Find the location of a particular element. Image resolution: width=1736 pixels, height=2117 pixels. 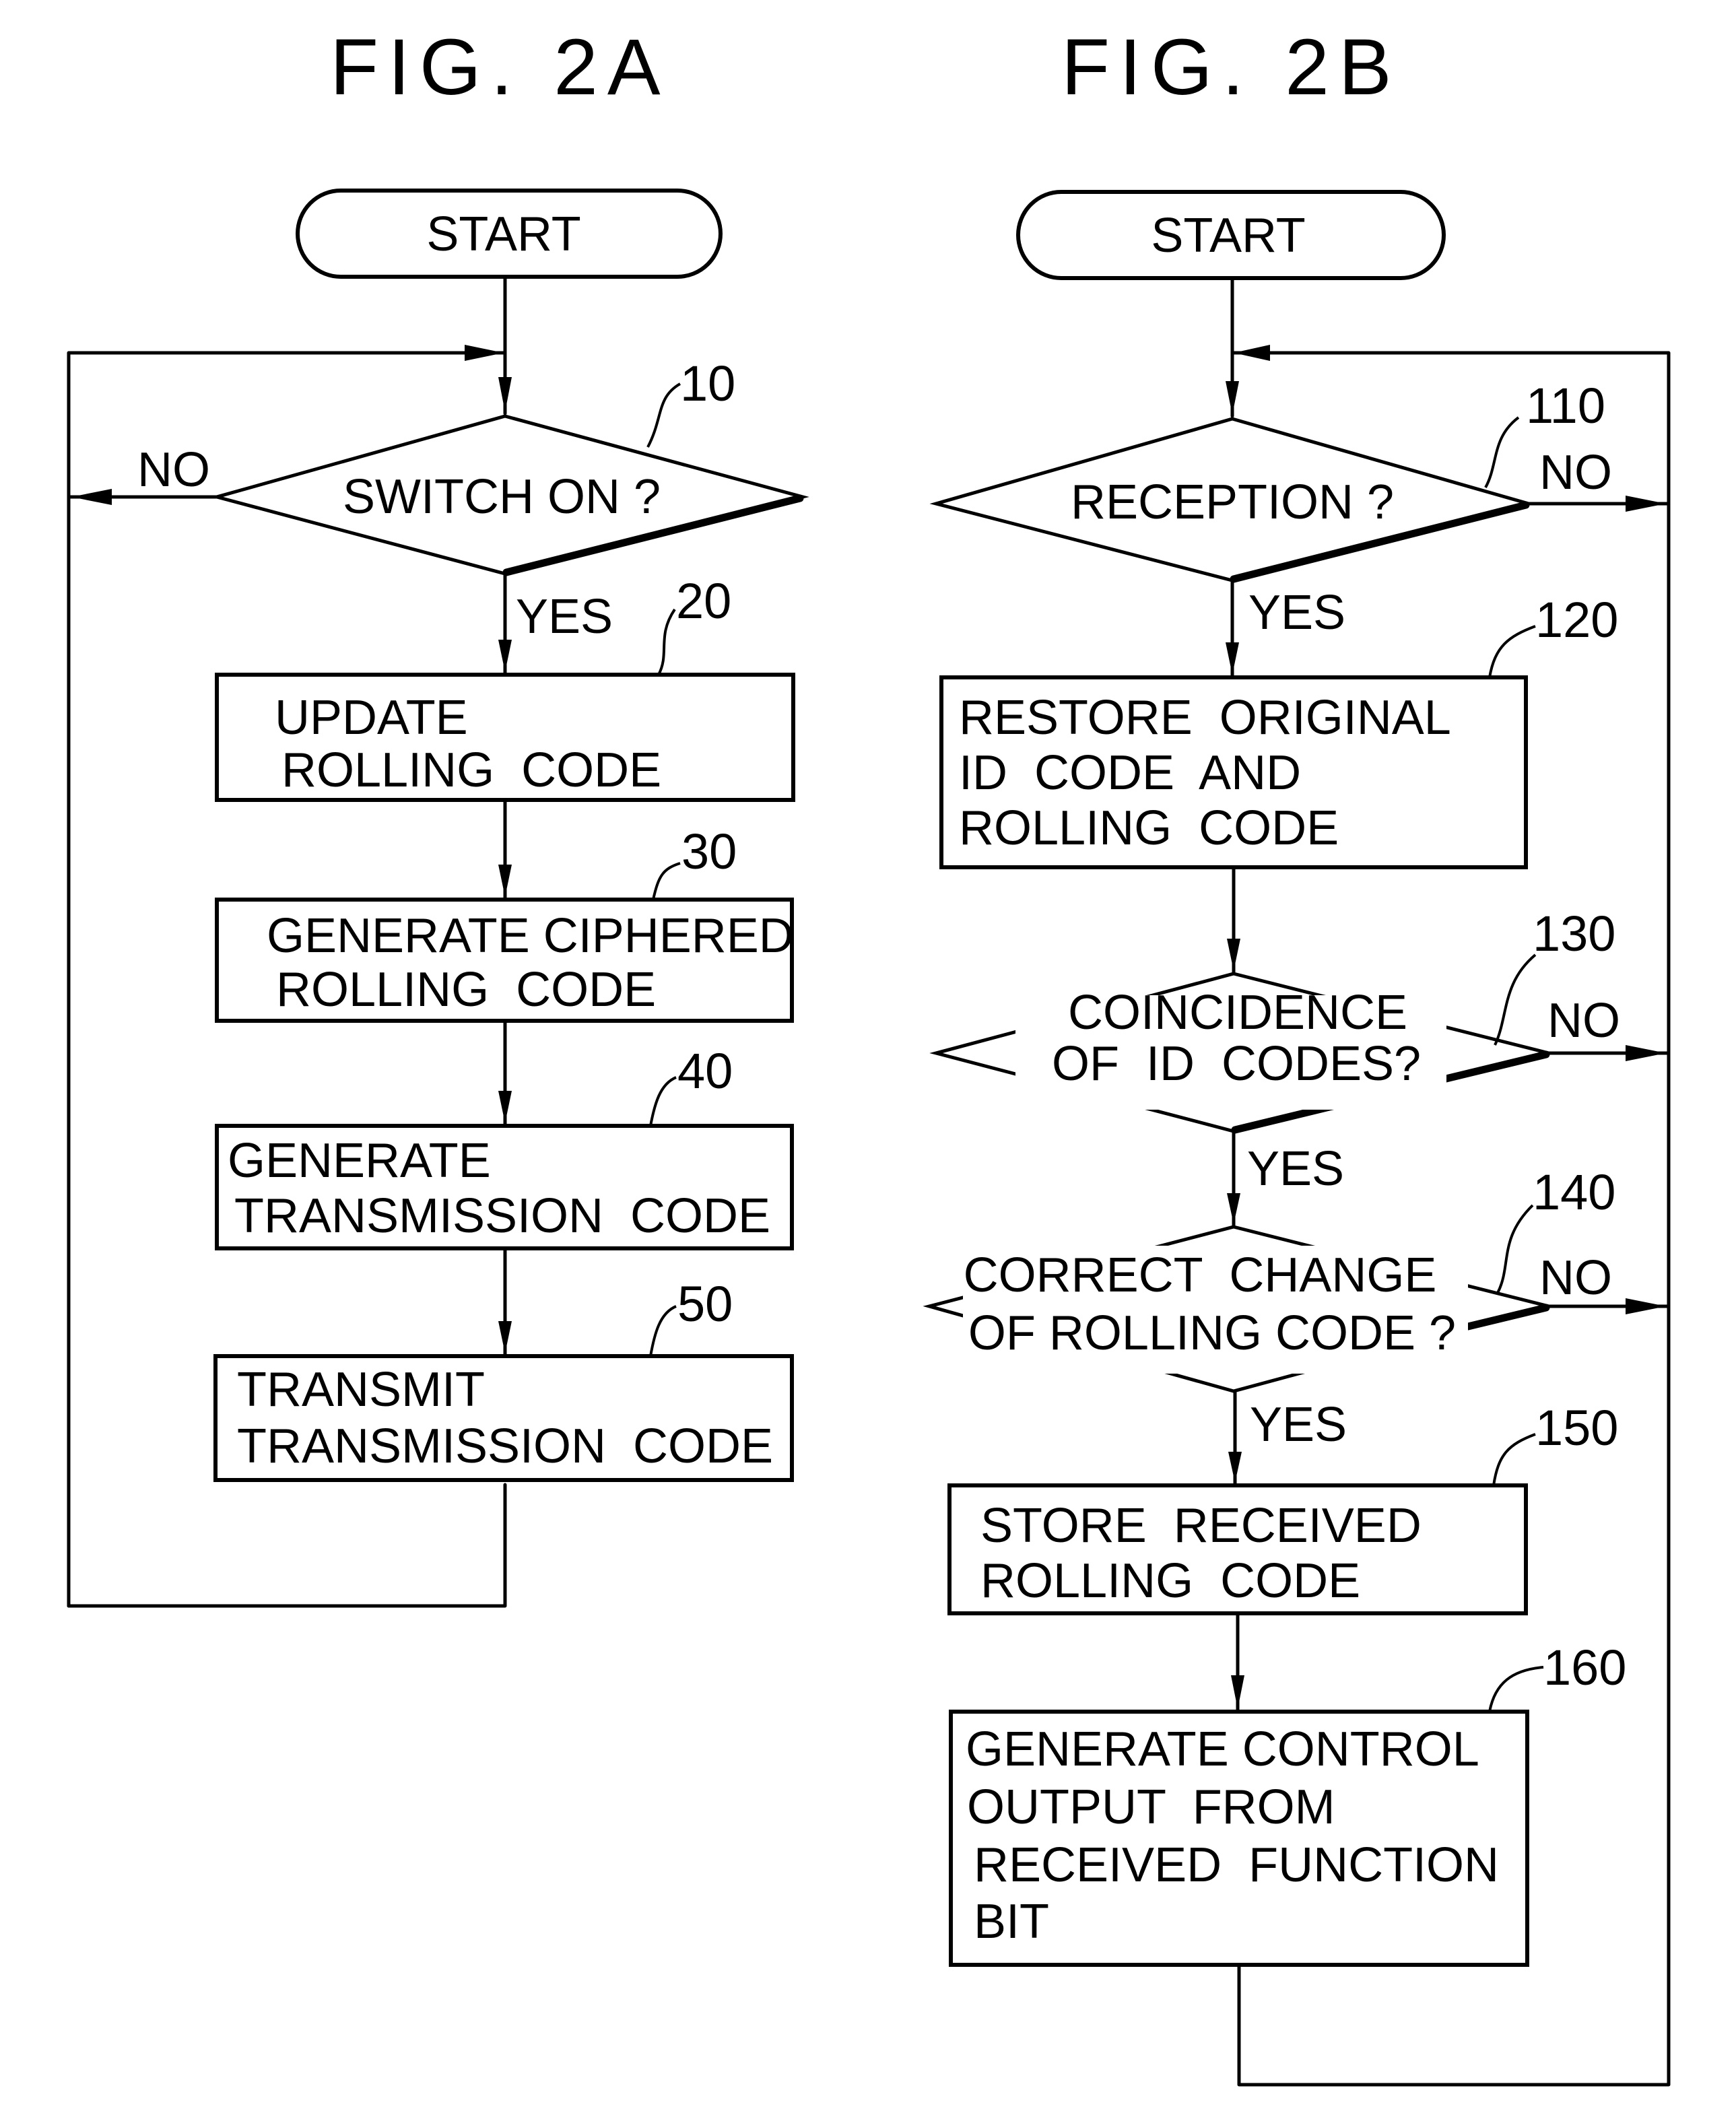

decision-text: SWITCH ON ? is located at coordinates (502, 497).